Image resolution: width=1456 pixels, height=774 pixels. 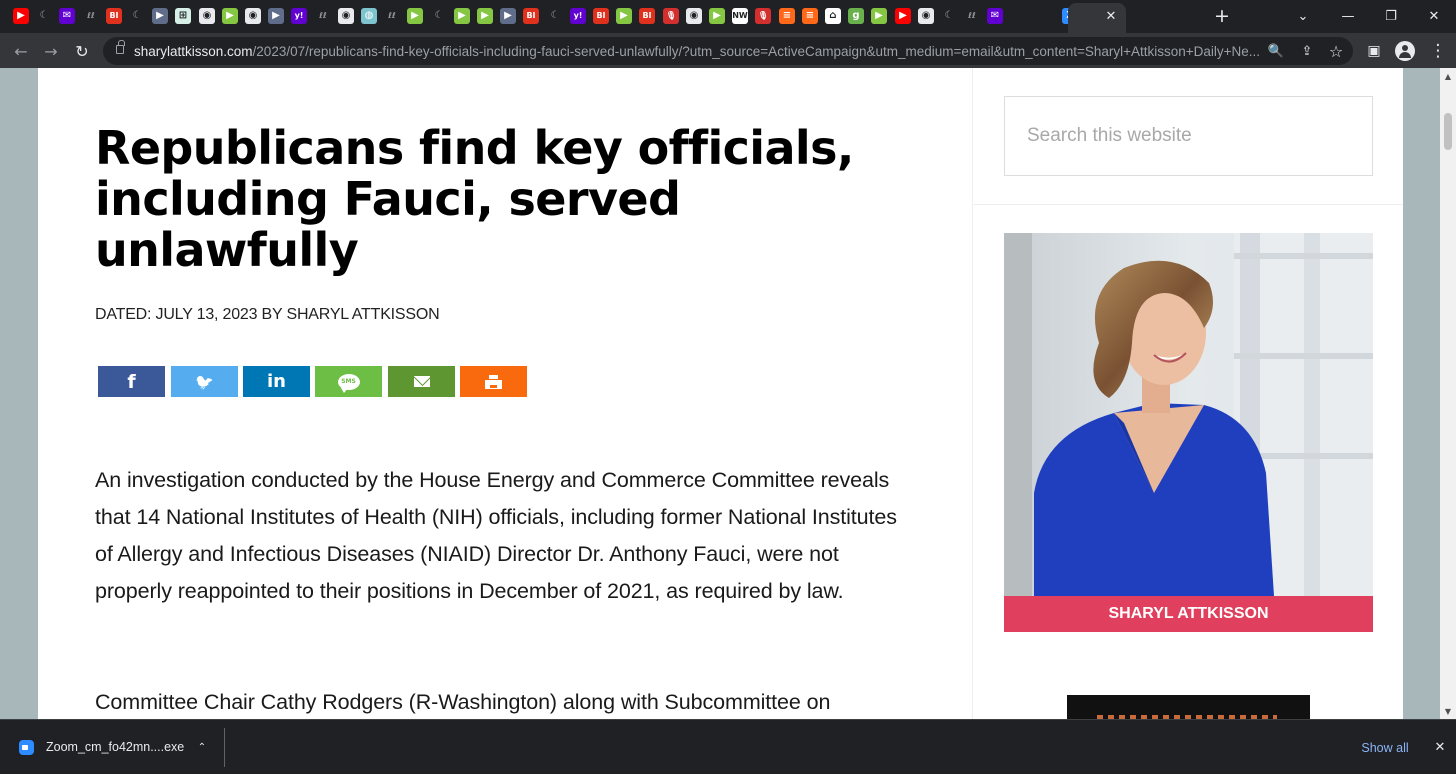 What do you see at coordinates (1111, 16) in the screenshot?
I see `tab-close-icon: ✕` at bounding box center [1111, 16].